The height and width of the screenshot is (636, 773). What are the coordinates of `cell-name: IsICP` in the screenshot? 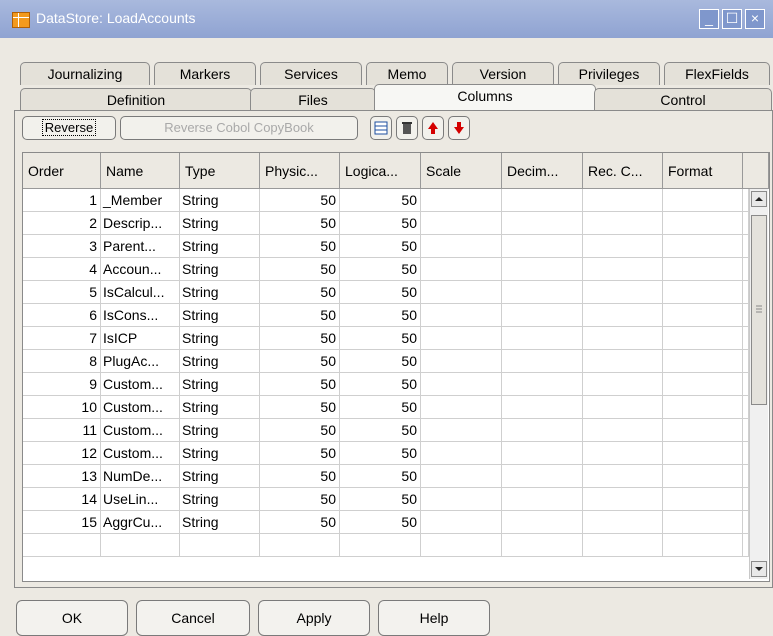 It's located at (140, 338).